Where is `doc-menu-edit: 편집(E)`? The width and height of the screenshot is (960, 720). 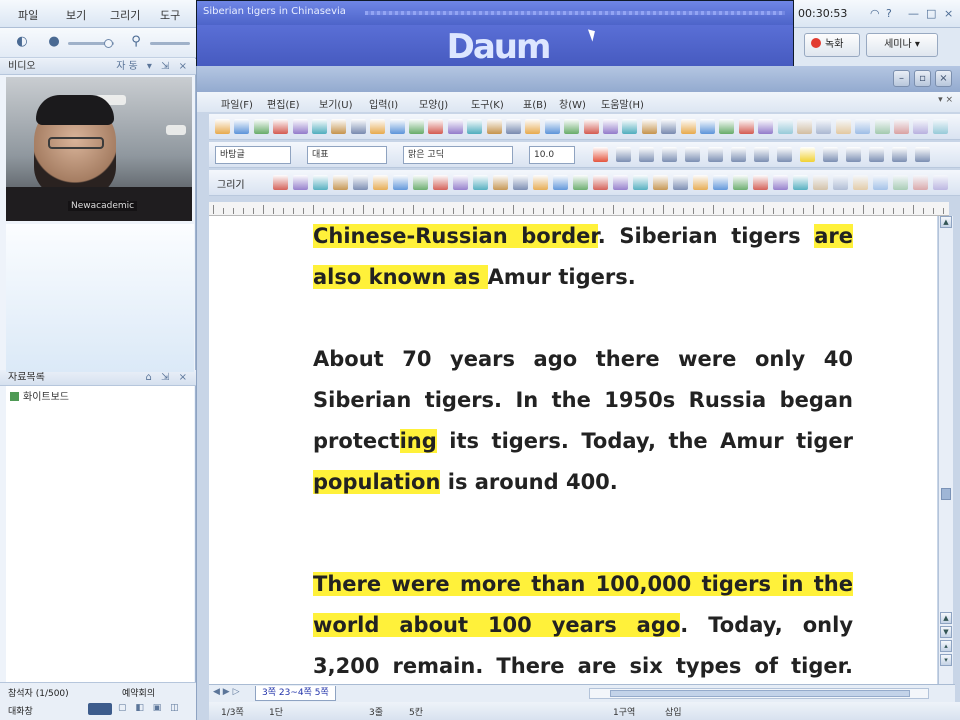
doc-menu-edit: 편집(E) is located at coordinates (283, 103).